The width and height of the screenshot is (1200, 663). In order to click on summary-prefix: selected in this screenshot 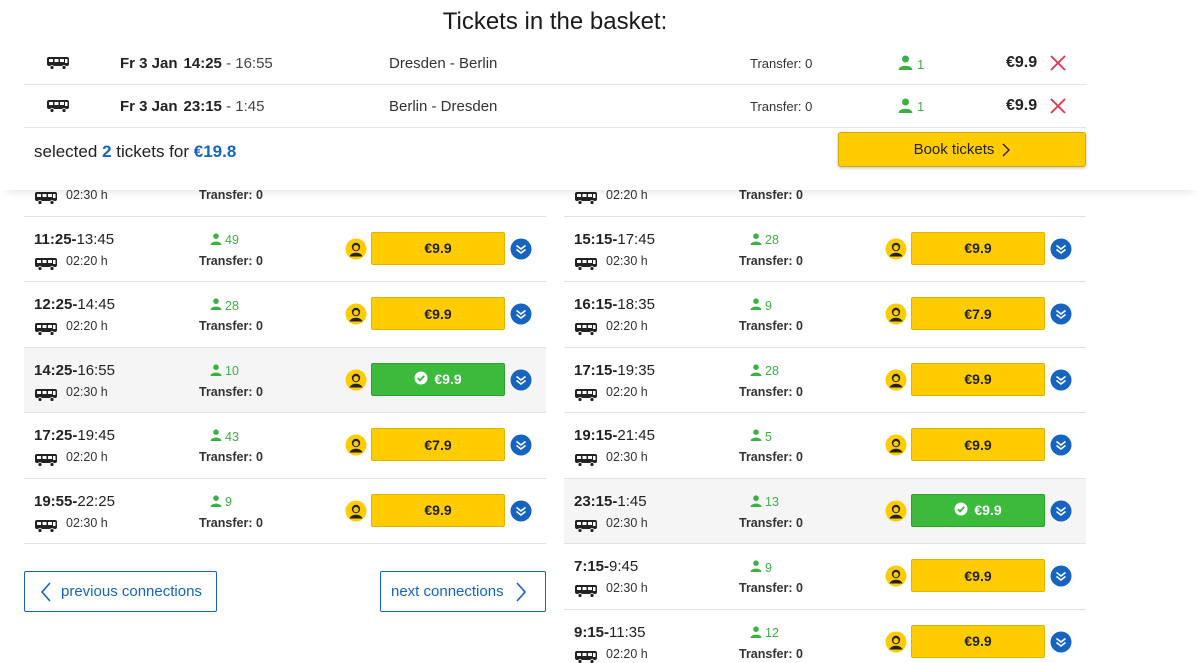, I will do `click(66, 151)`.